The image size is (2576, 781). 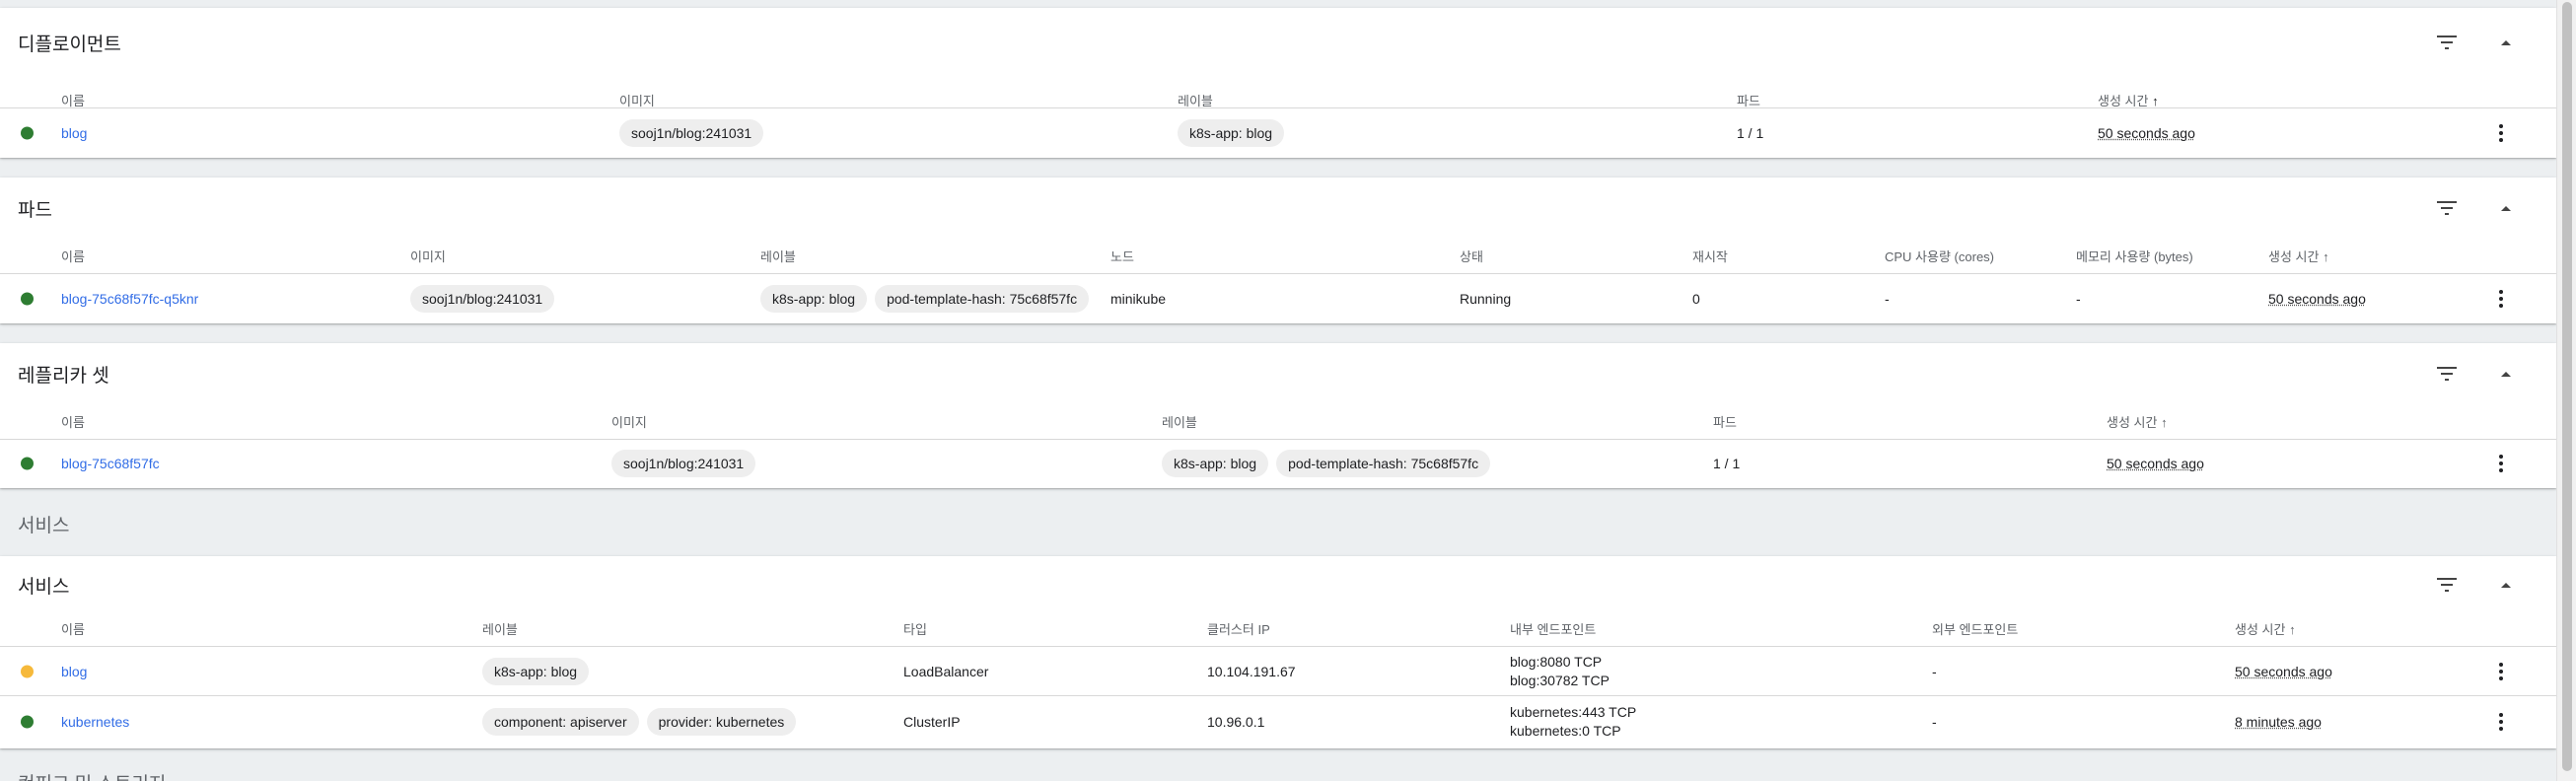 What do you see at coordinates (1888, 299) in the screenshot?
I see `cpu-cell: -` at bounding box center [1888, 299].